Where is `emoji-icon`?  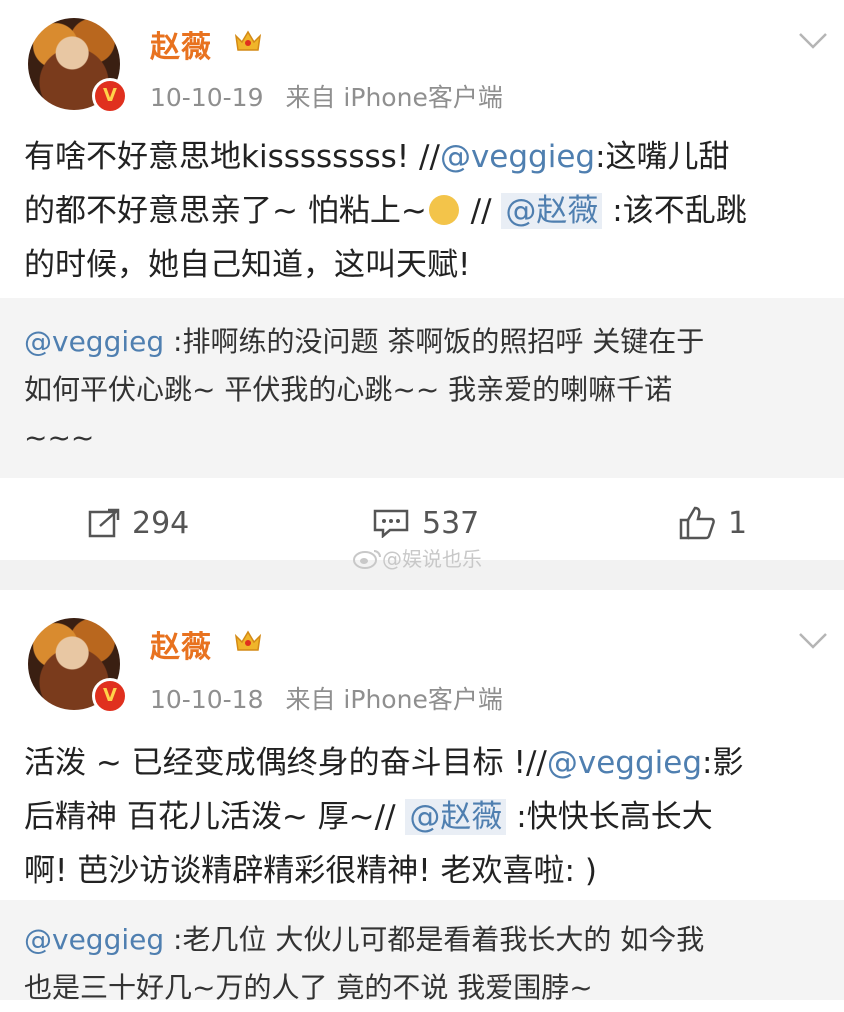 emoji-icon is located at coordinates (443, 210).